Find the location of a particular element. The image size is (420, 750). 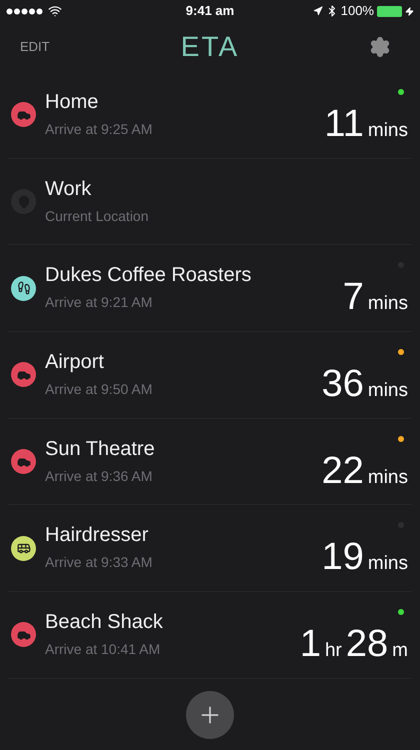

eta-value: 22 is located at coordinates (343, 471).